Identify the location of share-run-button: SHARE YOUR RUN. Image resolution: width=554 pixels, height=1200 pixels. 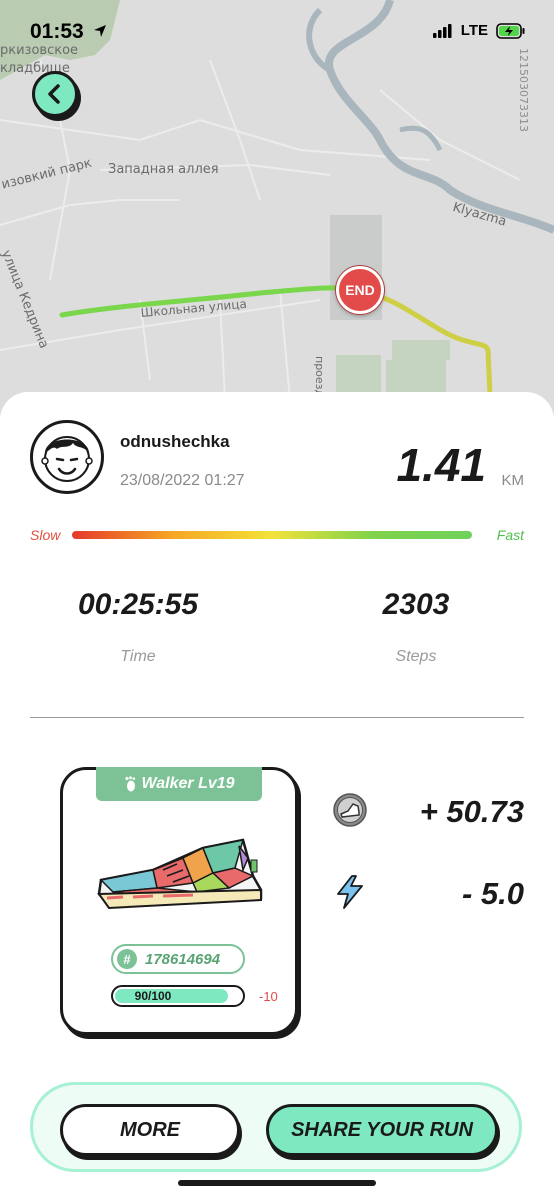
(382, 1130).